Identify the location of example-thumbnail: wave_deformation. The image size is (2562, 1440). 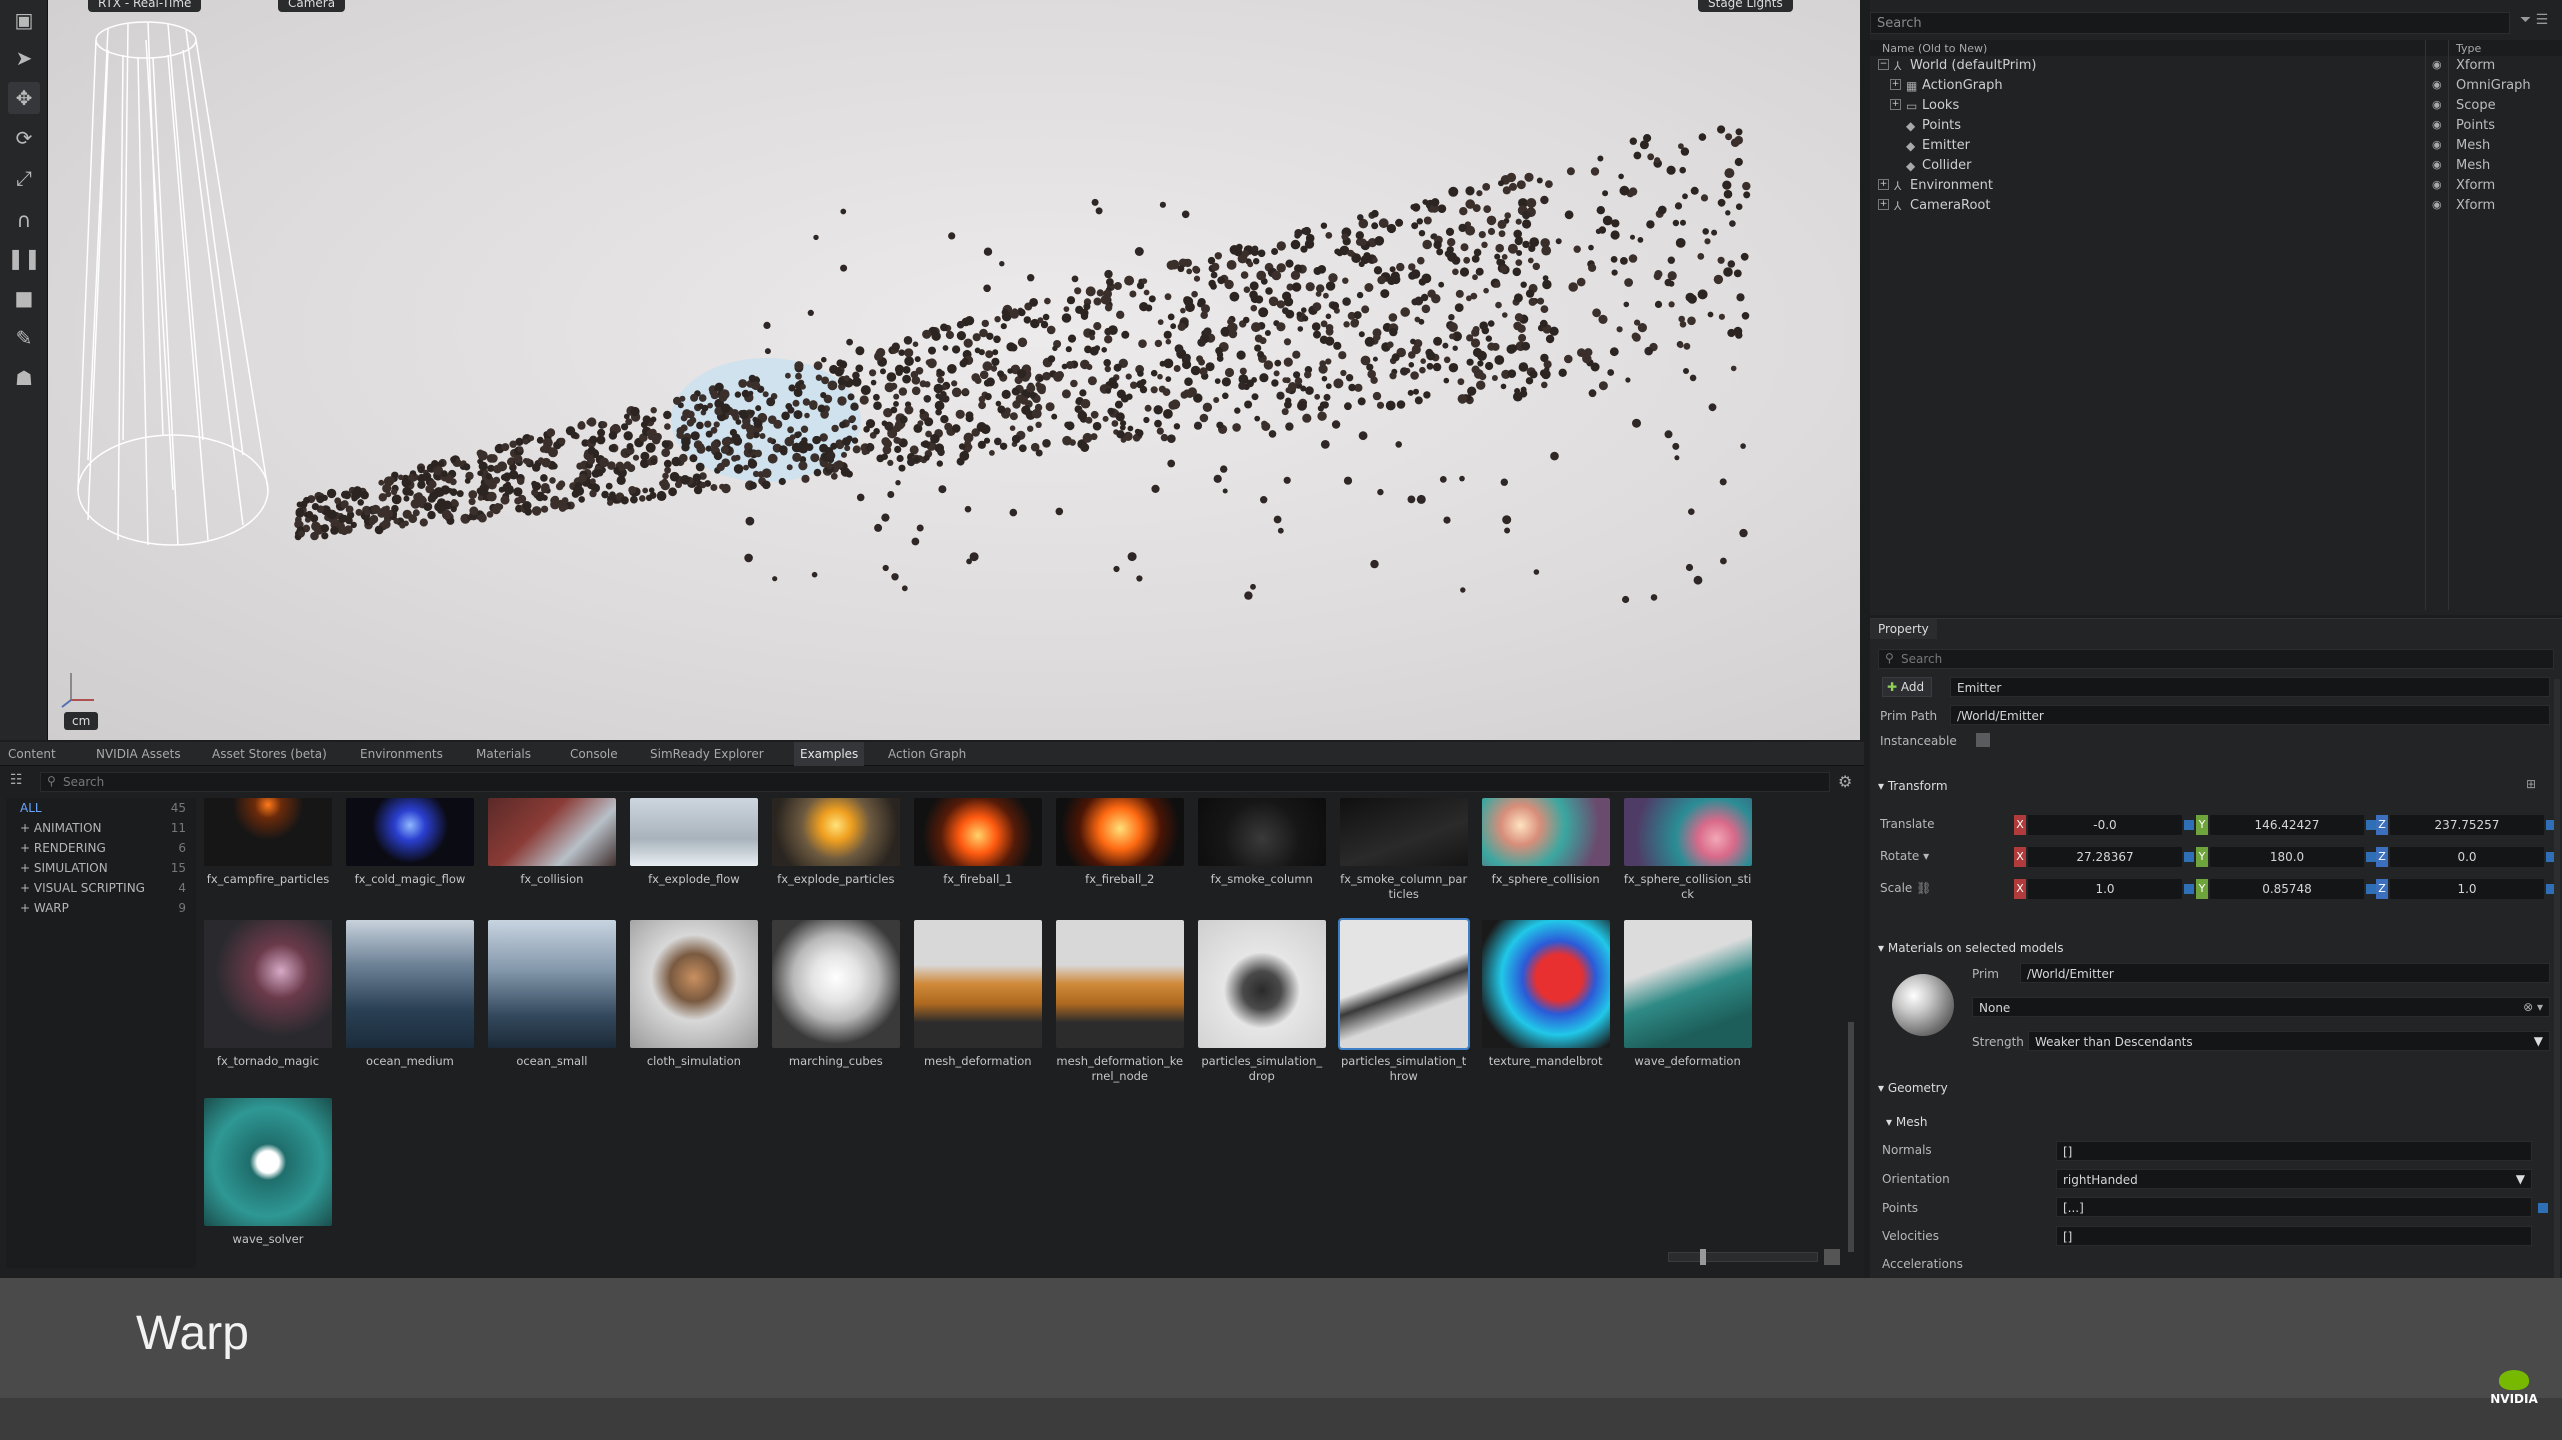
(1687, 994).